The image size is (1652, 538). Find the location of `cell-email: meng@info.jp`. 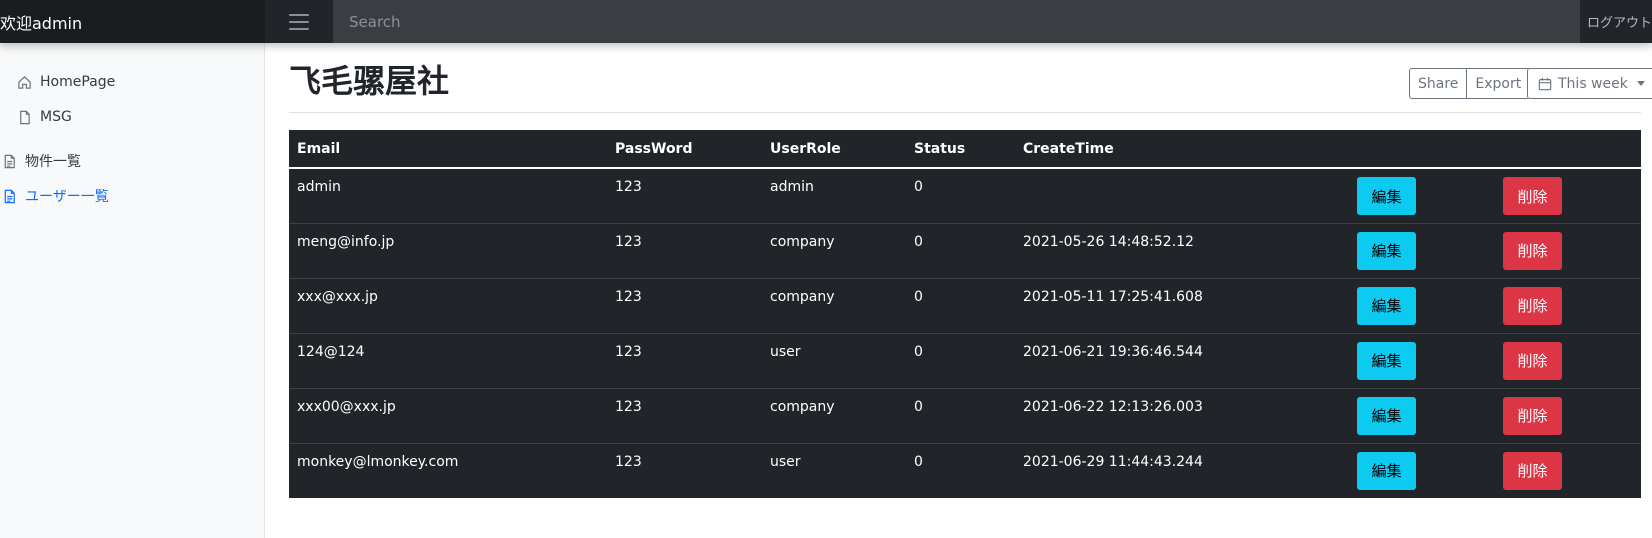

cell-email: meng@info.jp is located at coordinates (448, 251).